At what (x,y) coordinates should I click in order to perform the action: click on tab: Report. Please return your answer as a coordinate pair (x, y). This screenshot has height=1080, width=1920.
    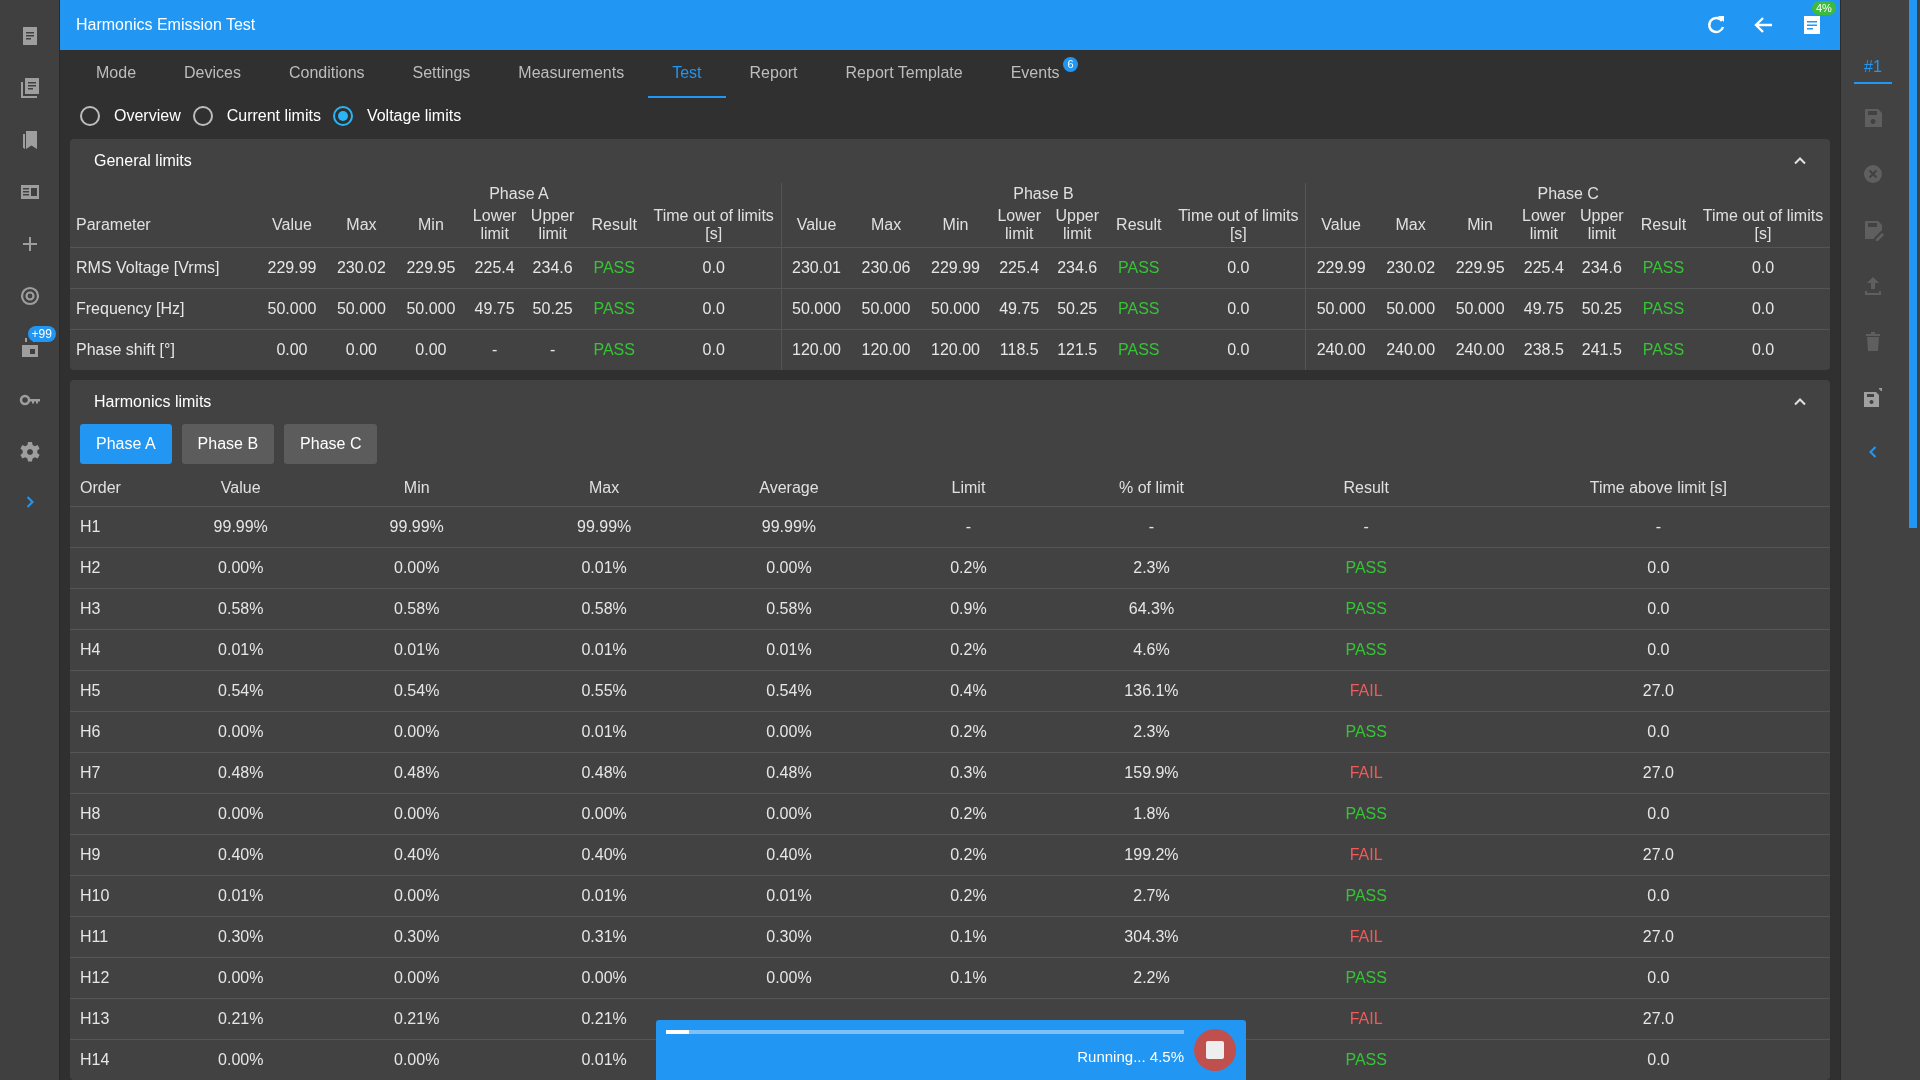
    Looking at the image, I should click on (773, 74).